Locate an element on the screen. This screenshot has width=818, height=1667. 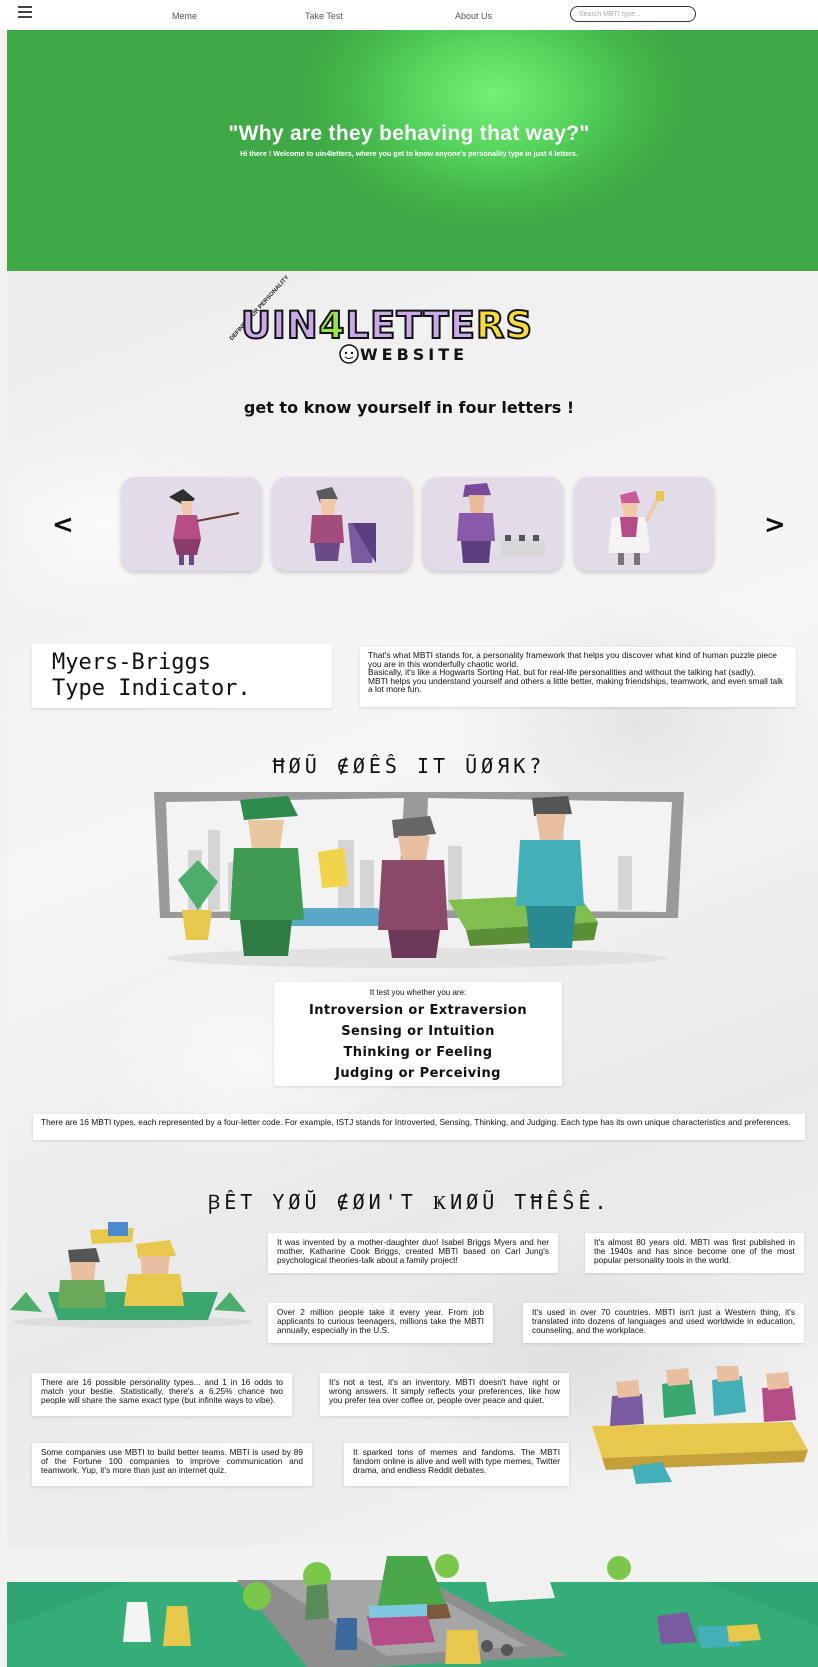
carousel-card-mechanic is located at coordinates (493, 524).